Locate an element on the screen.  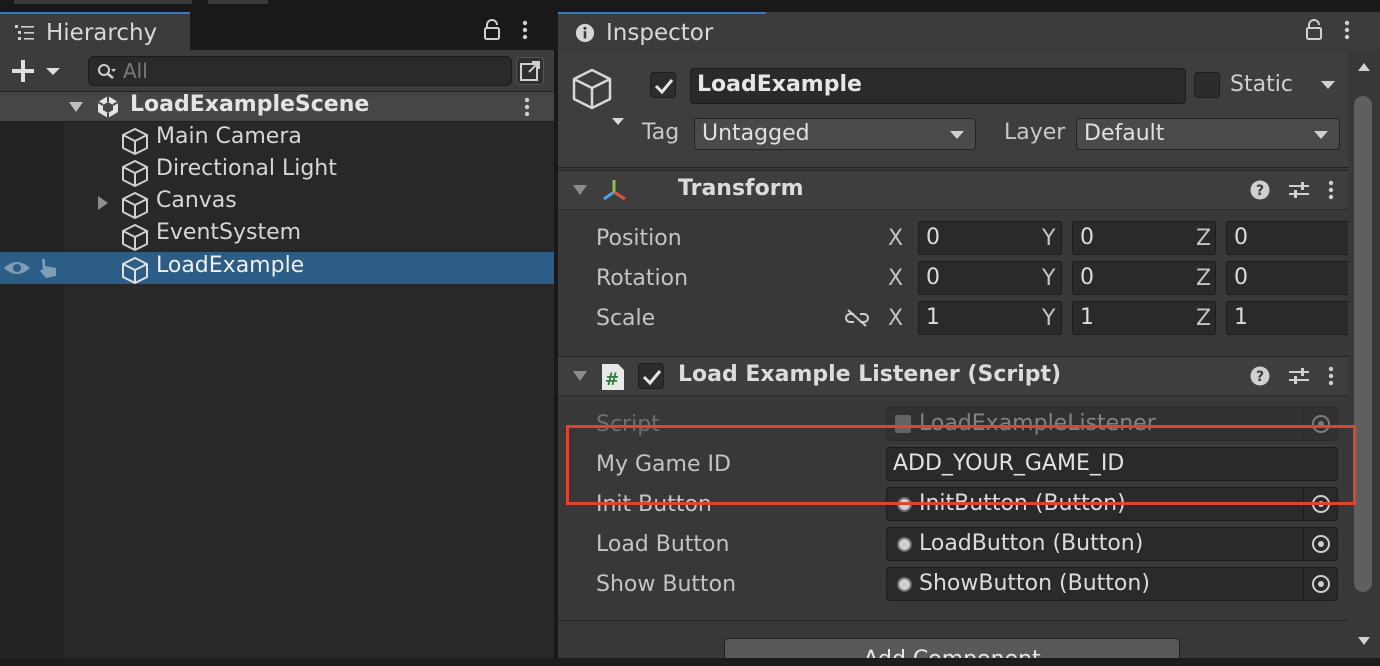
inspector-scrollbar is located at coordinates (1364, 358).